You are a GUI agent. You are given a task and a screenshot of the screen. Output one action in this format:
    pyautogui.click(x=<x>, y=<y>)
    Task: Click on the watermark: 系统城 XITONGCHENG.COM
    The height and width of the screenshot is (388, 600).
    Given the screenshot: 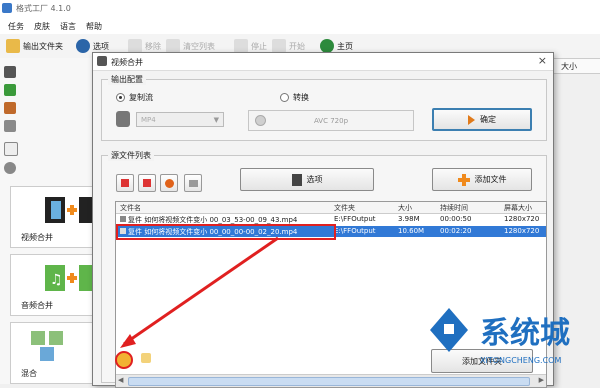 What is the action you would take?
    pyautogui.click(x=510, y=341)
    